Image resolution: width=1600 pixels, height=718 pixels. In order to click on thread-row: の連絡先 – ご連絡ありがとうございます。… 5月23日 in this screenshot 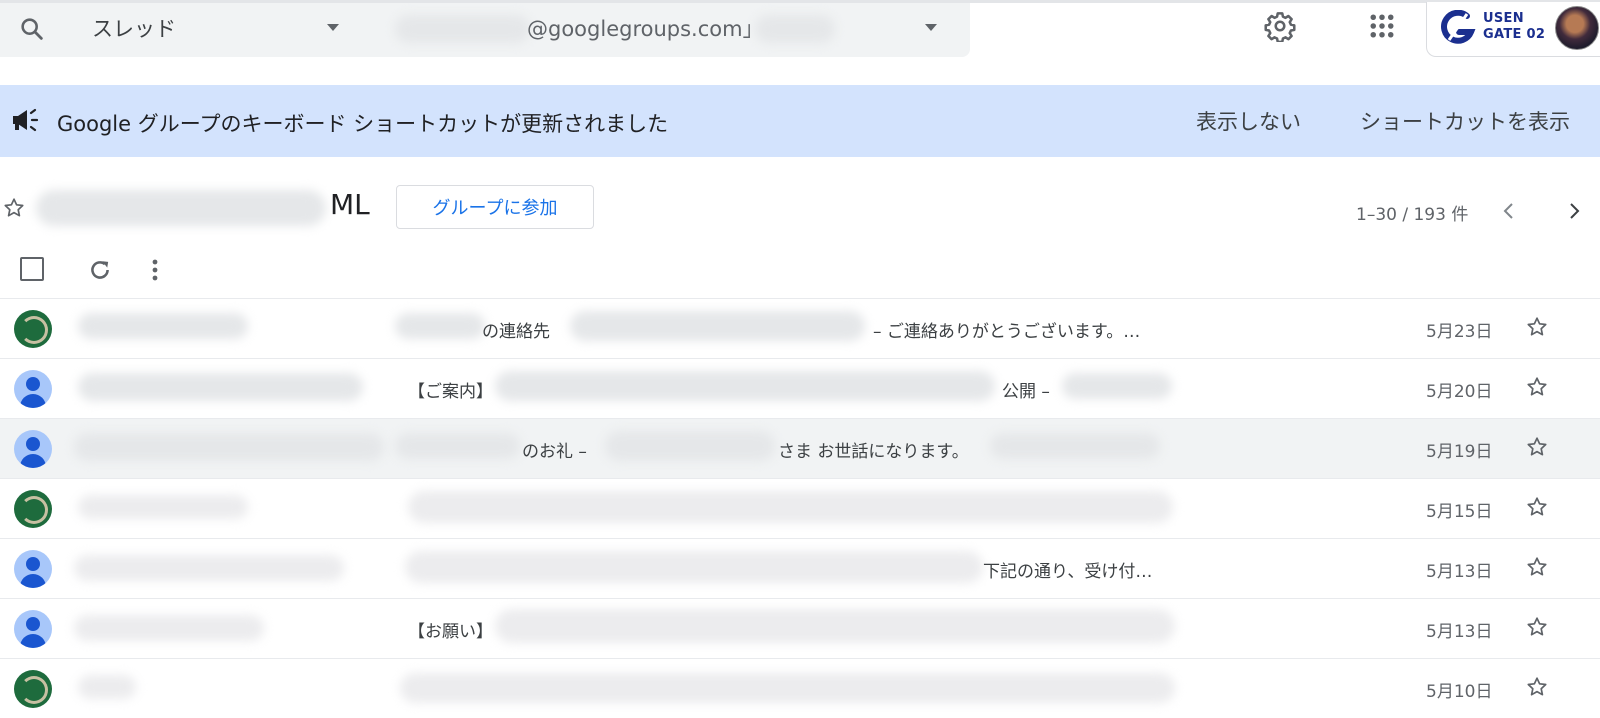, I will do `click(800, 328)`.